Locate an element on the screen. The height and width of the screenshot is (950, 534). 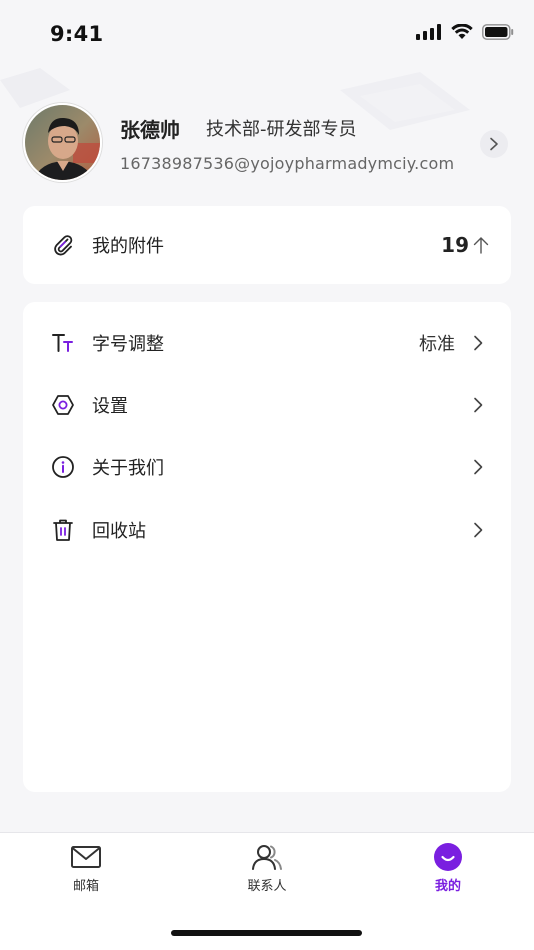
attachments-row: 我的附件 19 is located at coordinates (267, 245).